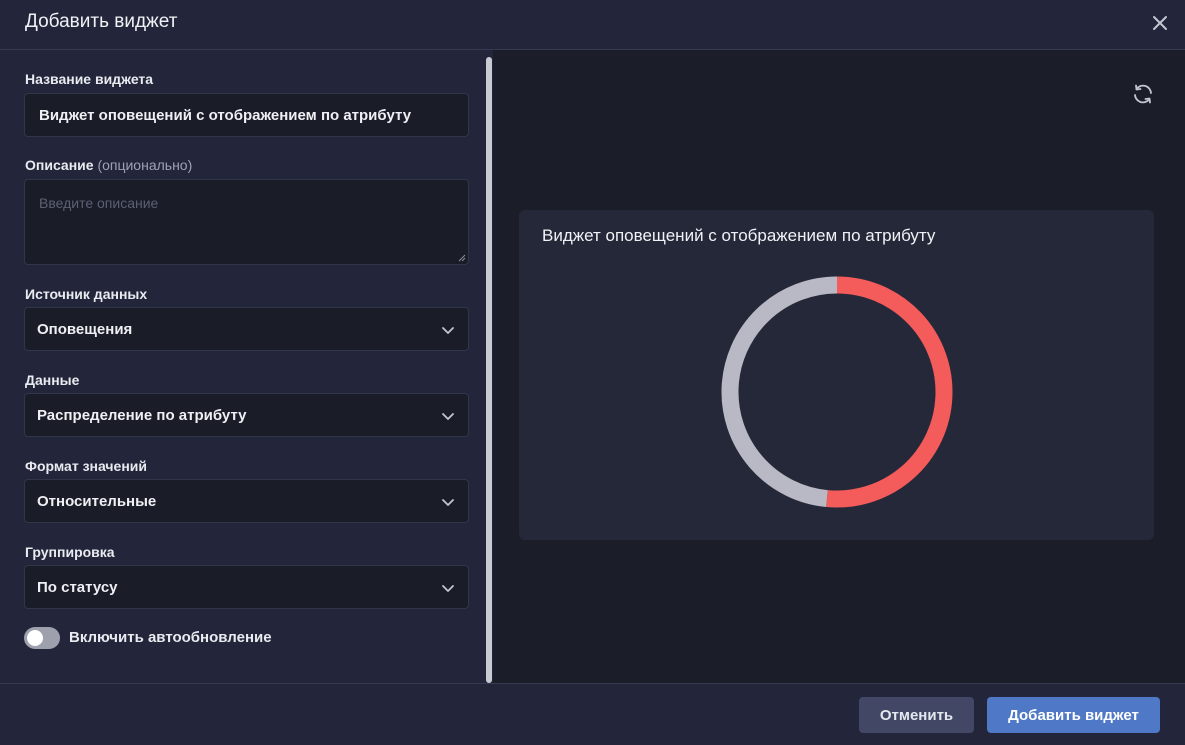 This screenshot has width=1185, height=745. I want to click on description-textarea: Введите описание, so click(246, 222).